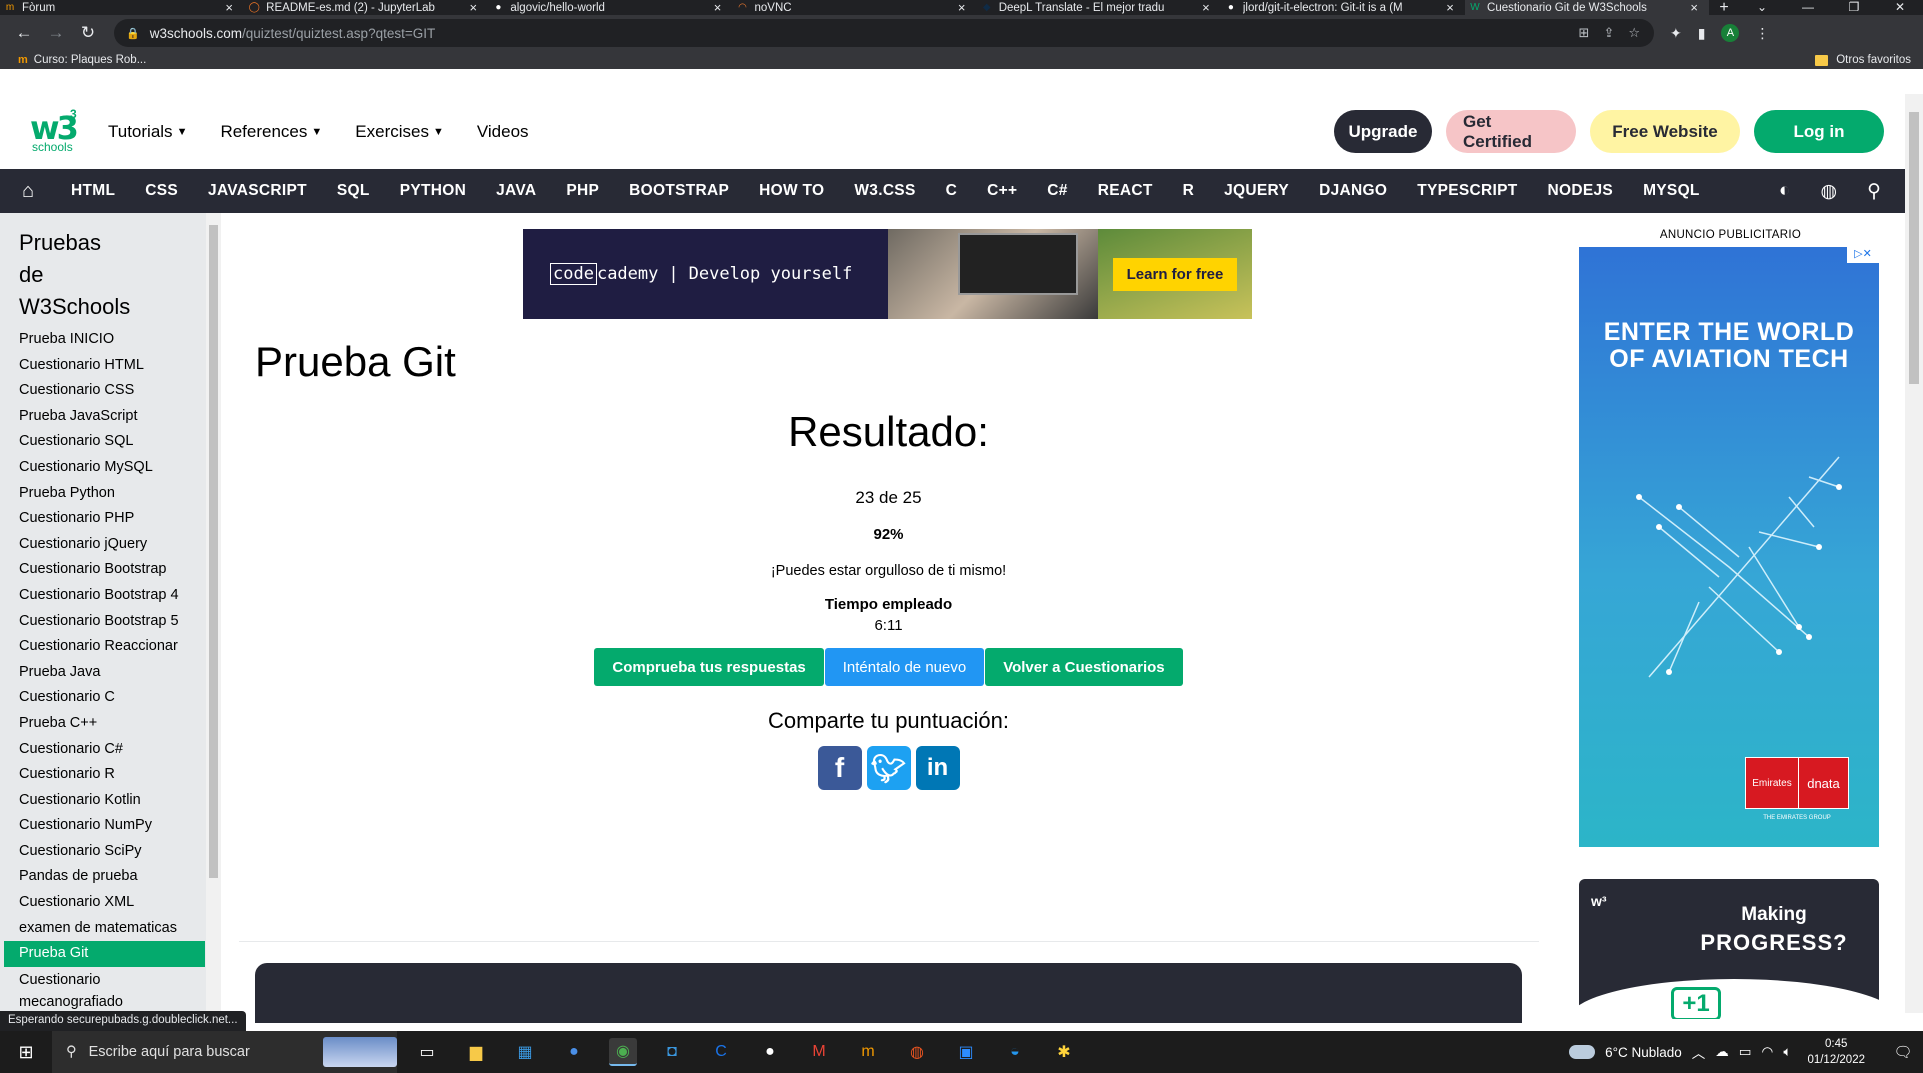 The image size is (1923, 1073). I want to click on adchoices-icon: ▷✕, so click(1863, 255).